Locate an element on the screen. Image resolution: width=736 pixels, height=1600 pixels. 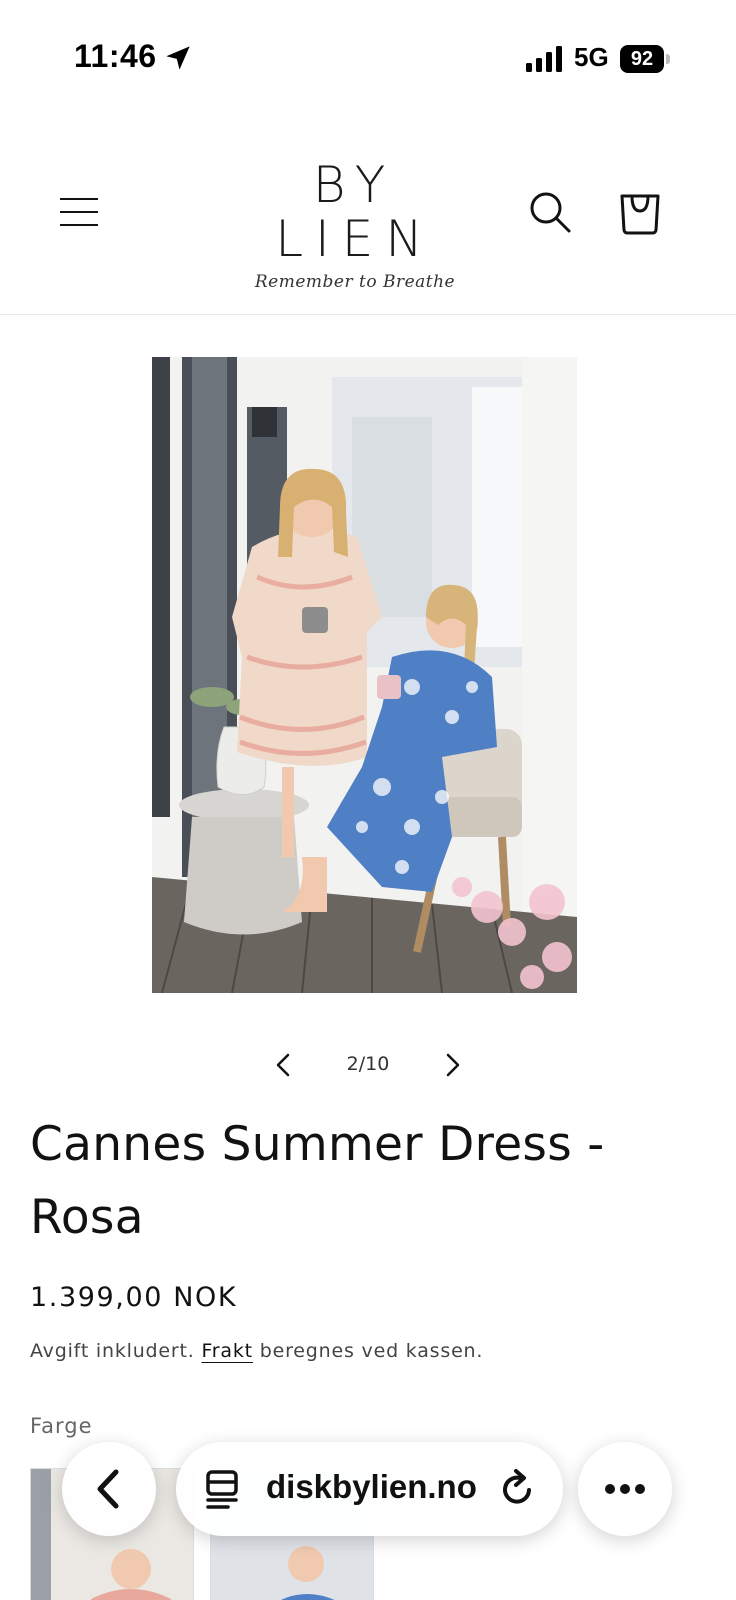
status-bar: 11:46 5G 92 is located at coordinates (368, 55).